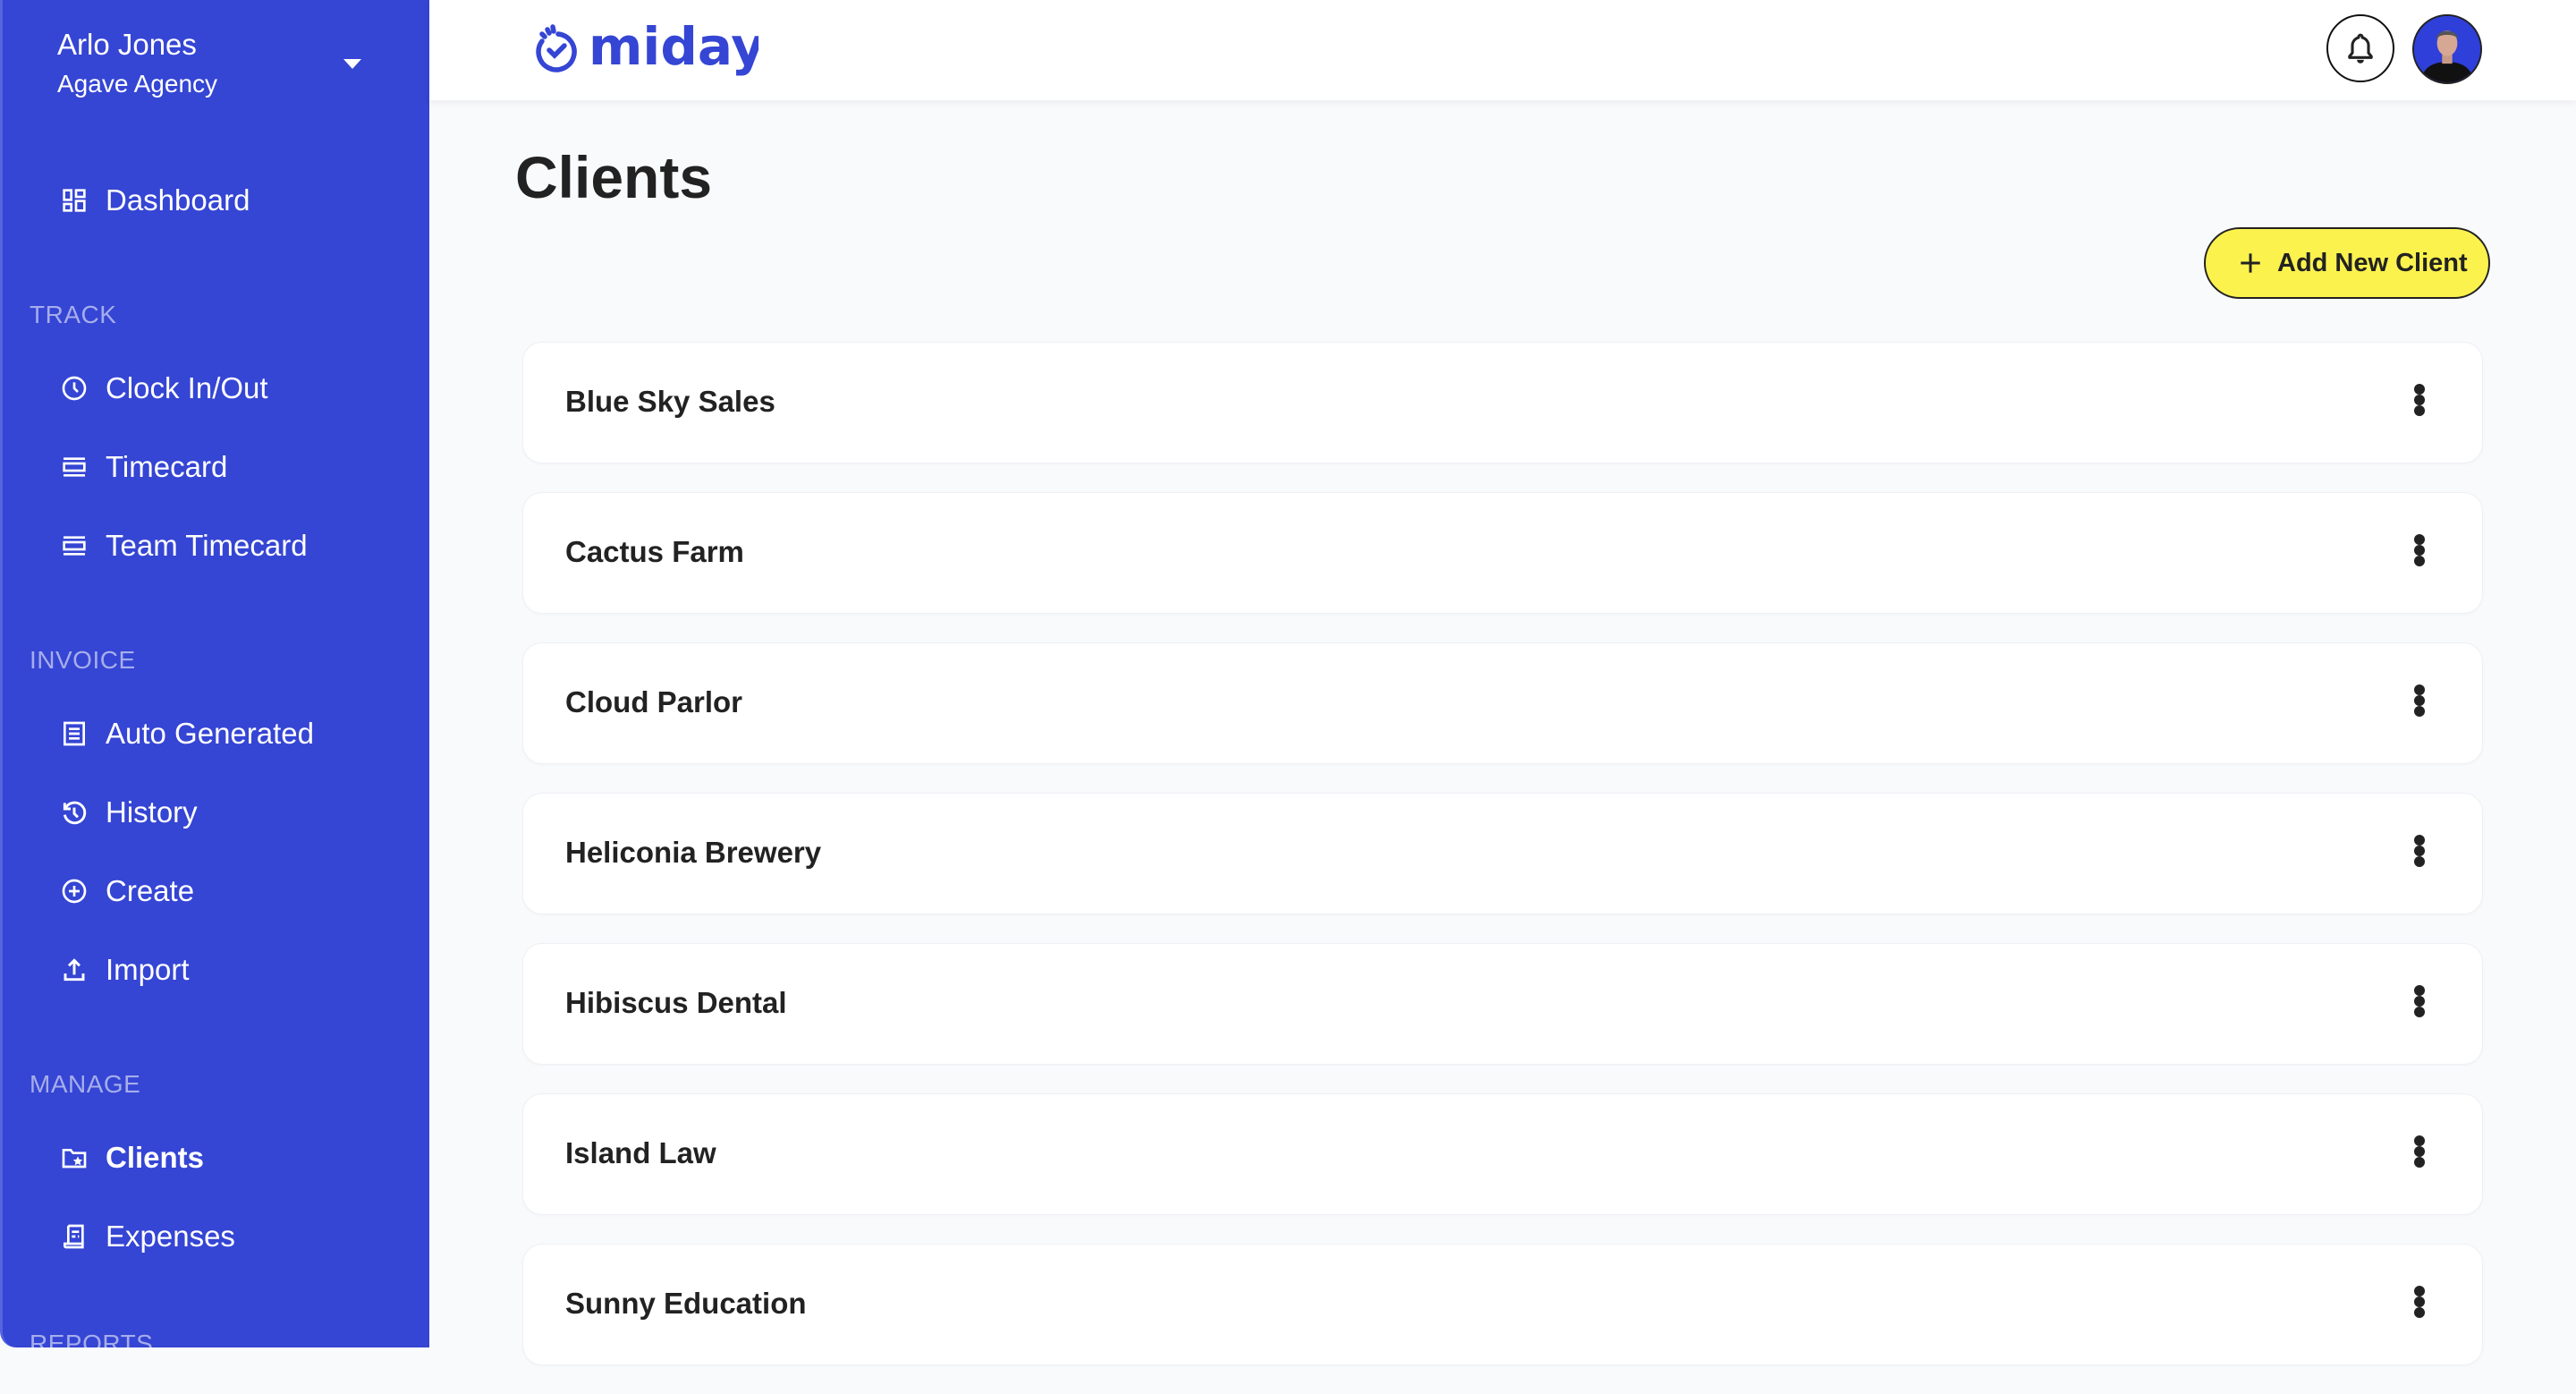 Image resolution: width=2576 pixels, height=1394 pixels. I want to click on history-icon, so click(74, 812).